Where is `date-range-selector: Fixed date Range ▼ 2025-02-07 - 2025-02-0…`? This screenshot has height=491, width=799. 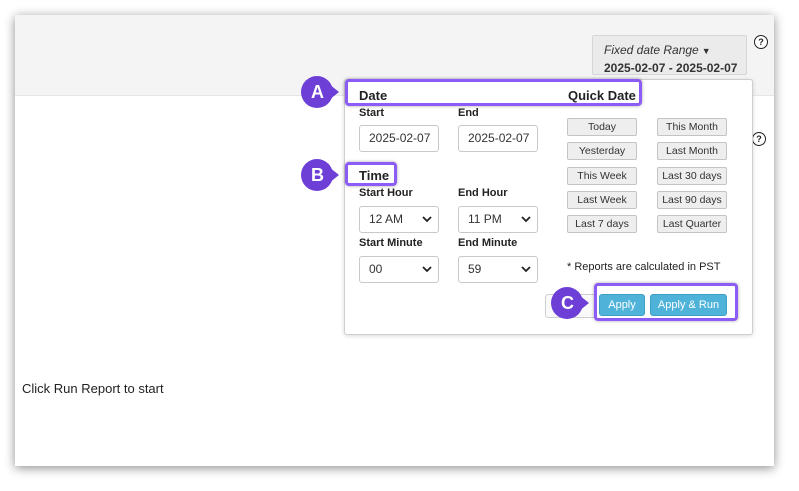 date-range-selector: Fixed date Range ▼ 2025-02-07 - 2025-02-0… is located at coordinates (669, 55).